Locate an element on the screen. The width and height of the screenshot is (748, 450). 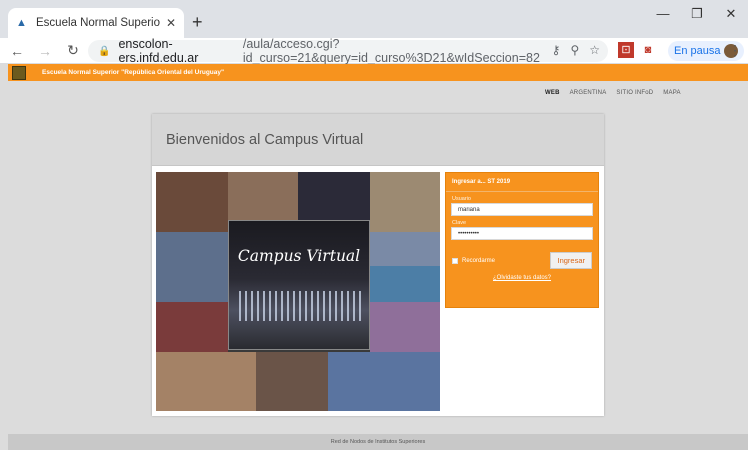
remember-label: Recordarme is located at coordinates (479, 260).